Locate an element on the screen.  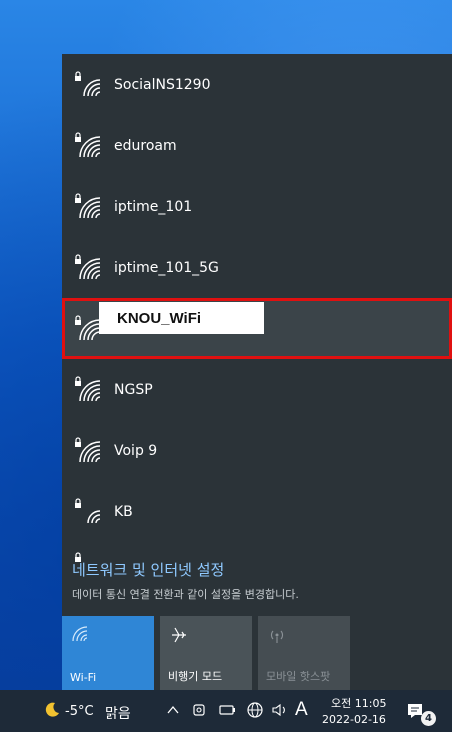
wifi-toggle-label: Wi-Fi is located at coordinates (83, 677).